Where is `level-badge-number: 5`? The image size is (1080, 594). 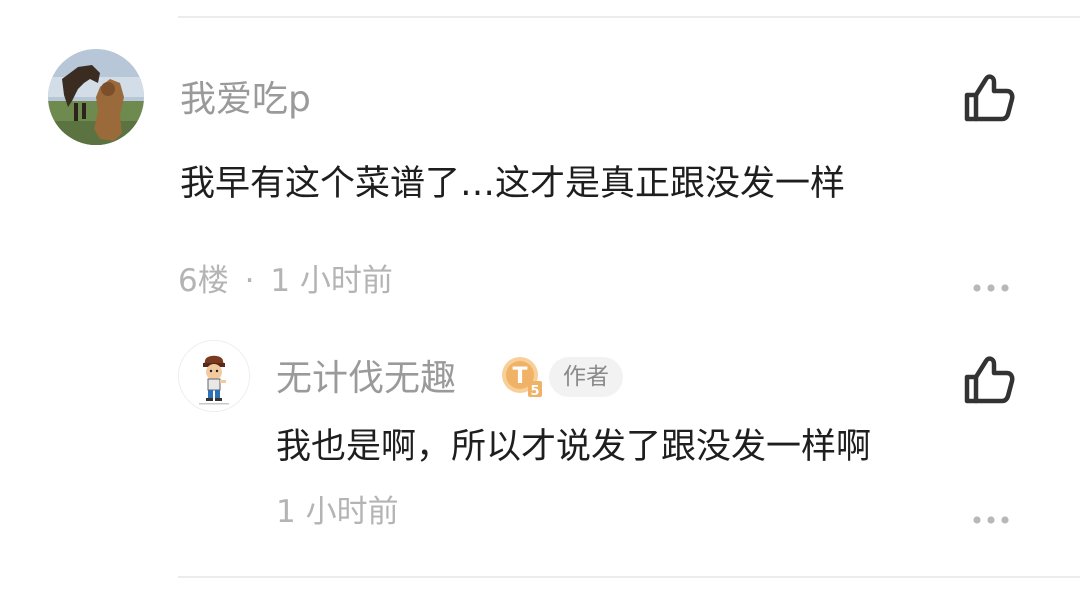
level-badge-number: 5 is located at coordinates (534, 391).